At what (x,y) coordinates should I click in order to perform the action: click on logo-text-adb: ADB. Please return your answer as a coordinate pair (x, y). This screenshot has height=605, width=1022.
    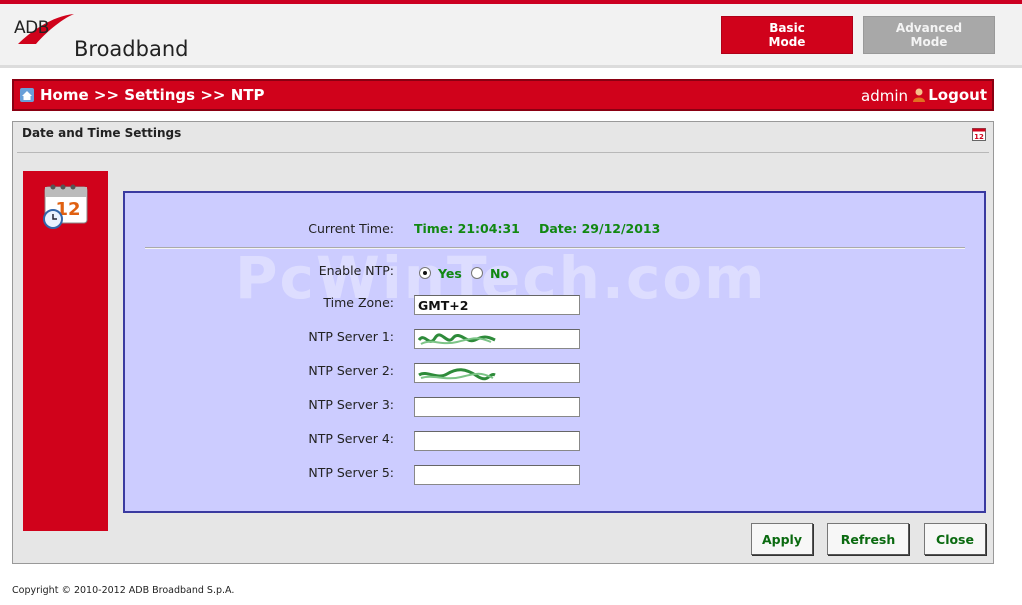
    Looking at the image, I should click on (31, 28).